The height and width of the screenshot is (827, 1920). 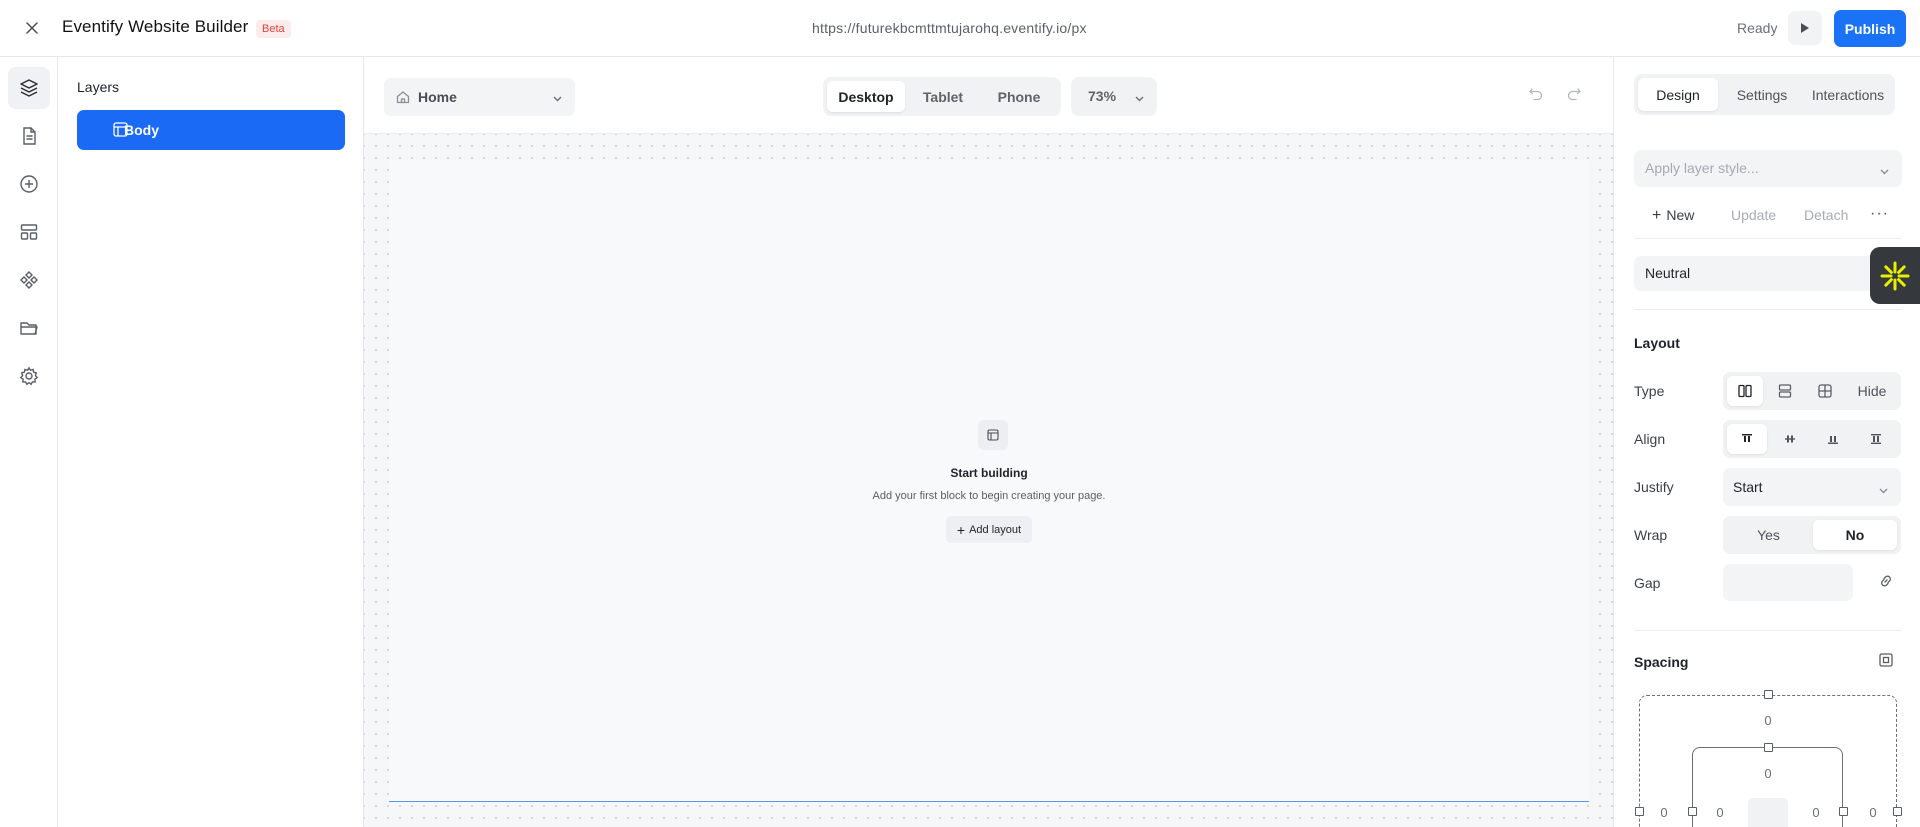 I want to click on tab-settings: Settings, so click(x=1762, y=94).